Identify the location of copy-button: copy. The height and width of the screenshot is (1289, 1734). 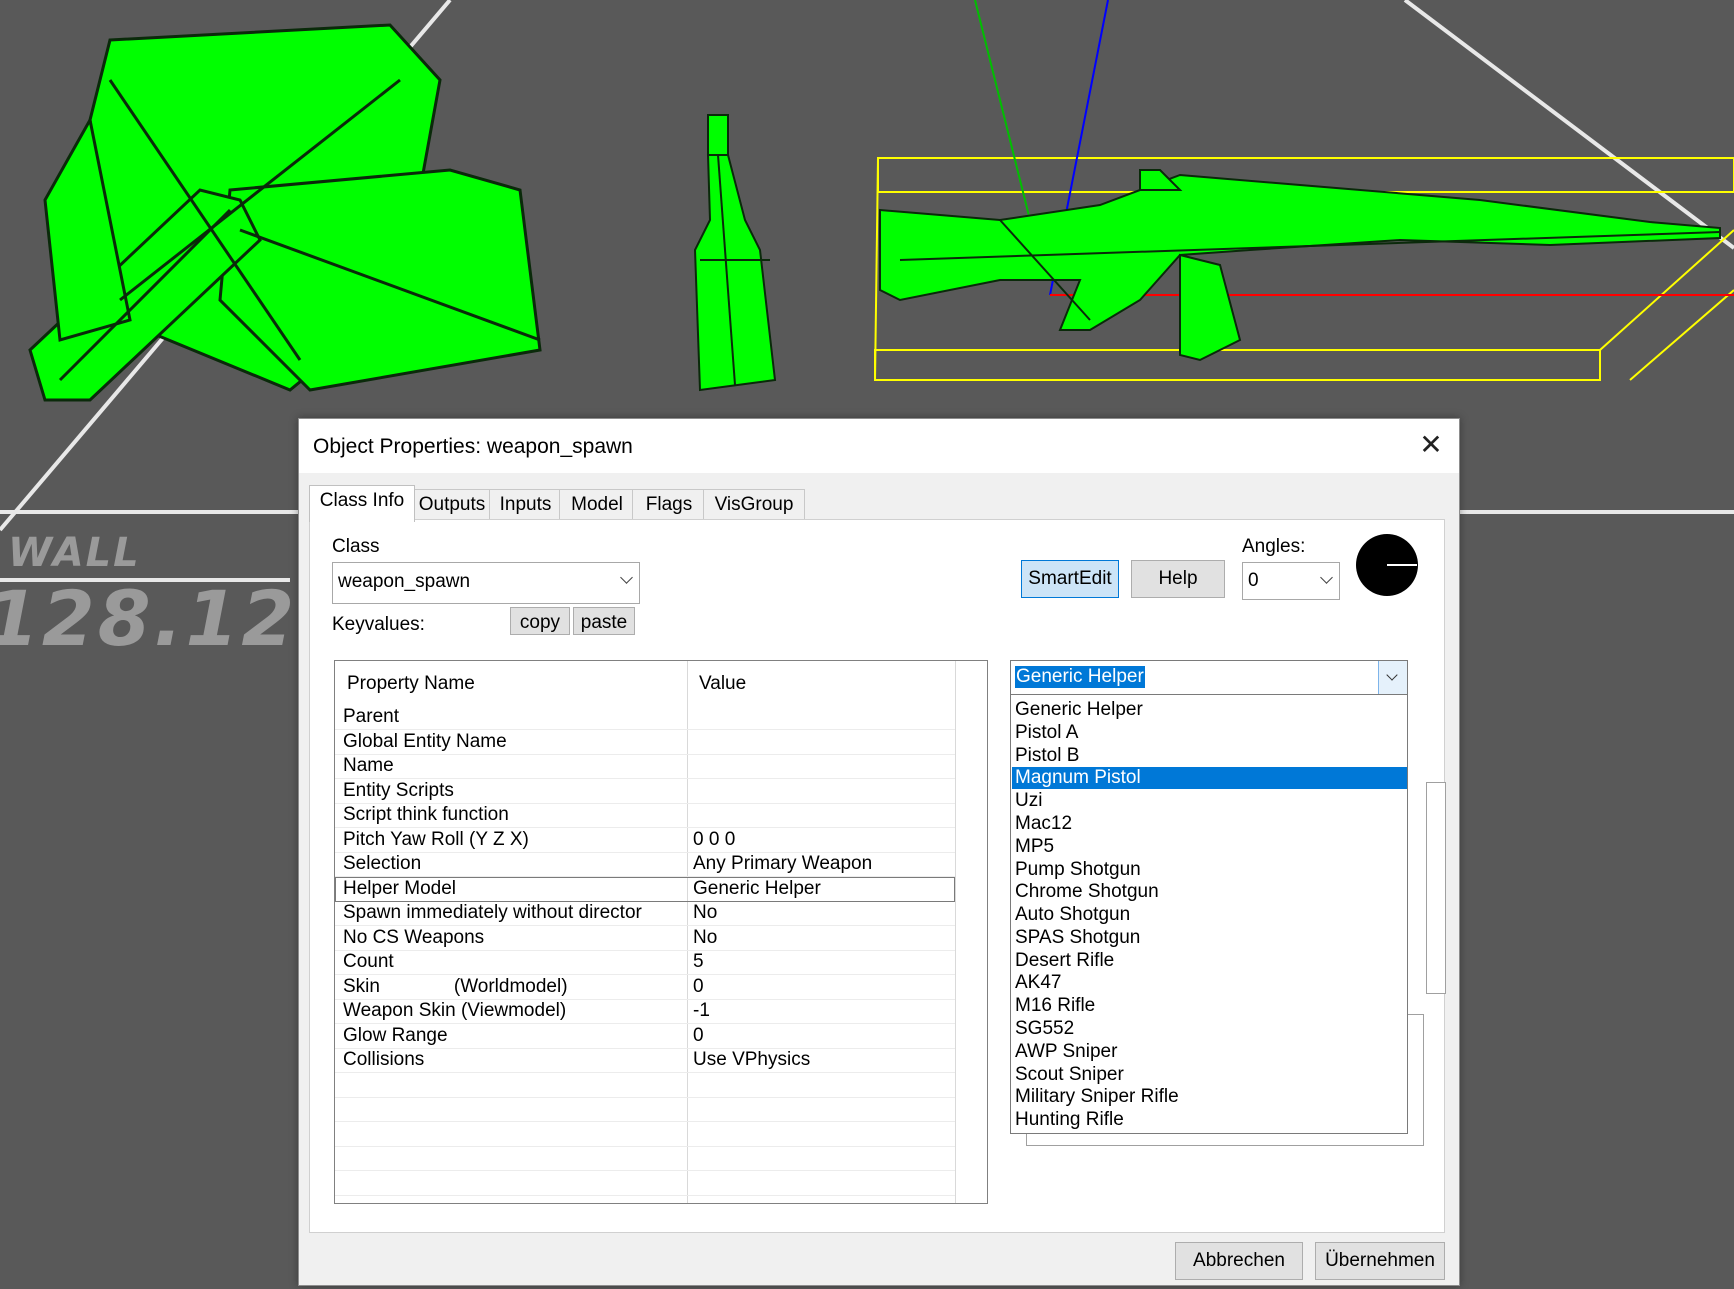
(540, 621).